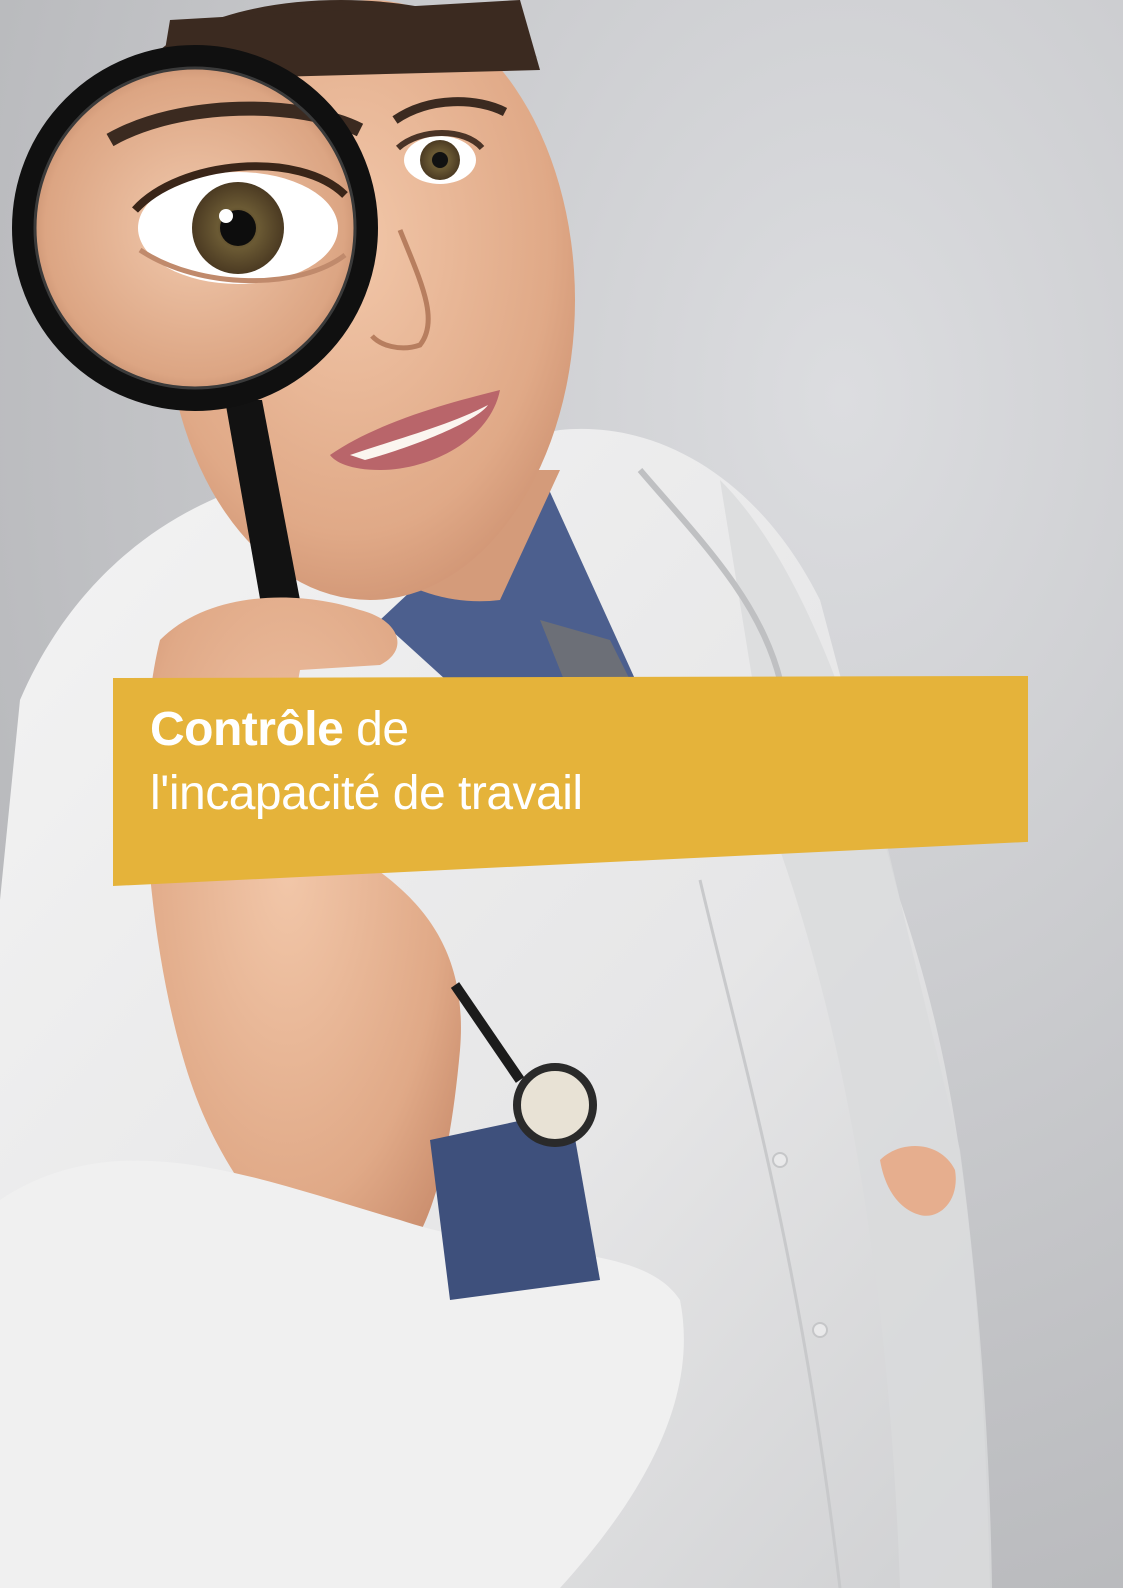 Image resolution: width=1123 pixels, height=1588 pixels. I want to click on title-connector: de, so click(376, 729).